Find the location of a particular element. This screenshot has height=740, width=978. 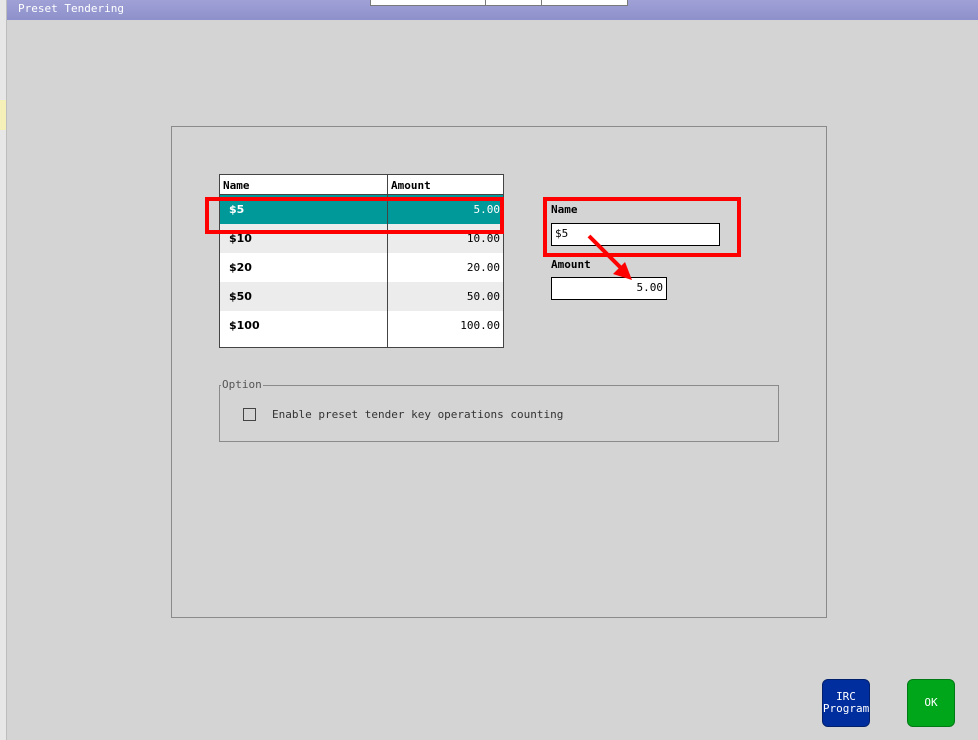

ok-button: OK is located at coordinates (931, 703).